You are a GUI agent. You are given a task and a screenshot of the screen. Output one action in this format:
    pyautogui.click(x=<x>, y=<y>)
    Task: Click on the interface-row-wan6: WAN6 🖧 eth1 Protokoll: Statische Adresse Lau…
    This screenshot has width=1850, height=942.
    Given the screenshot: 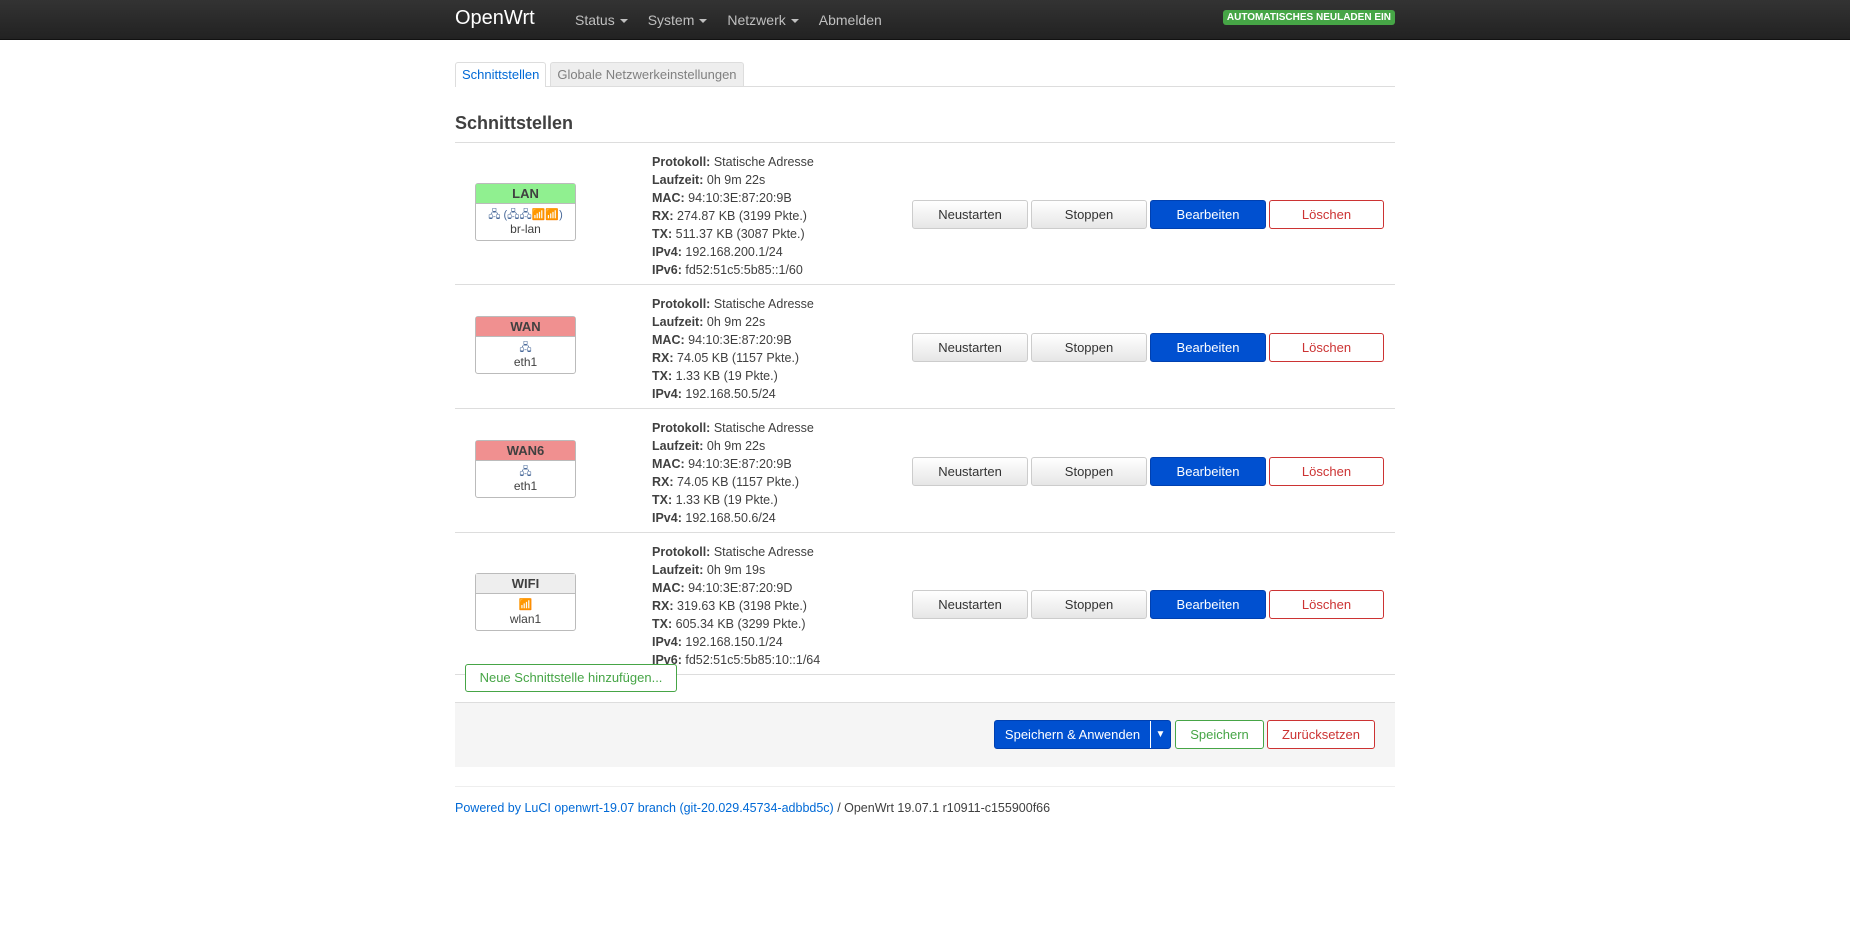 What is the action you would take?
    pyautogui.click(x=925, y=471)
    